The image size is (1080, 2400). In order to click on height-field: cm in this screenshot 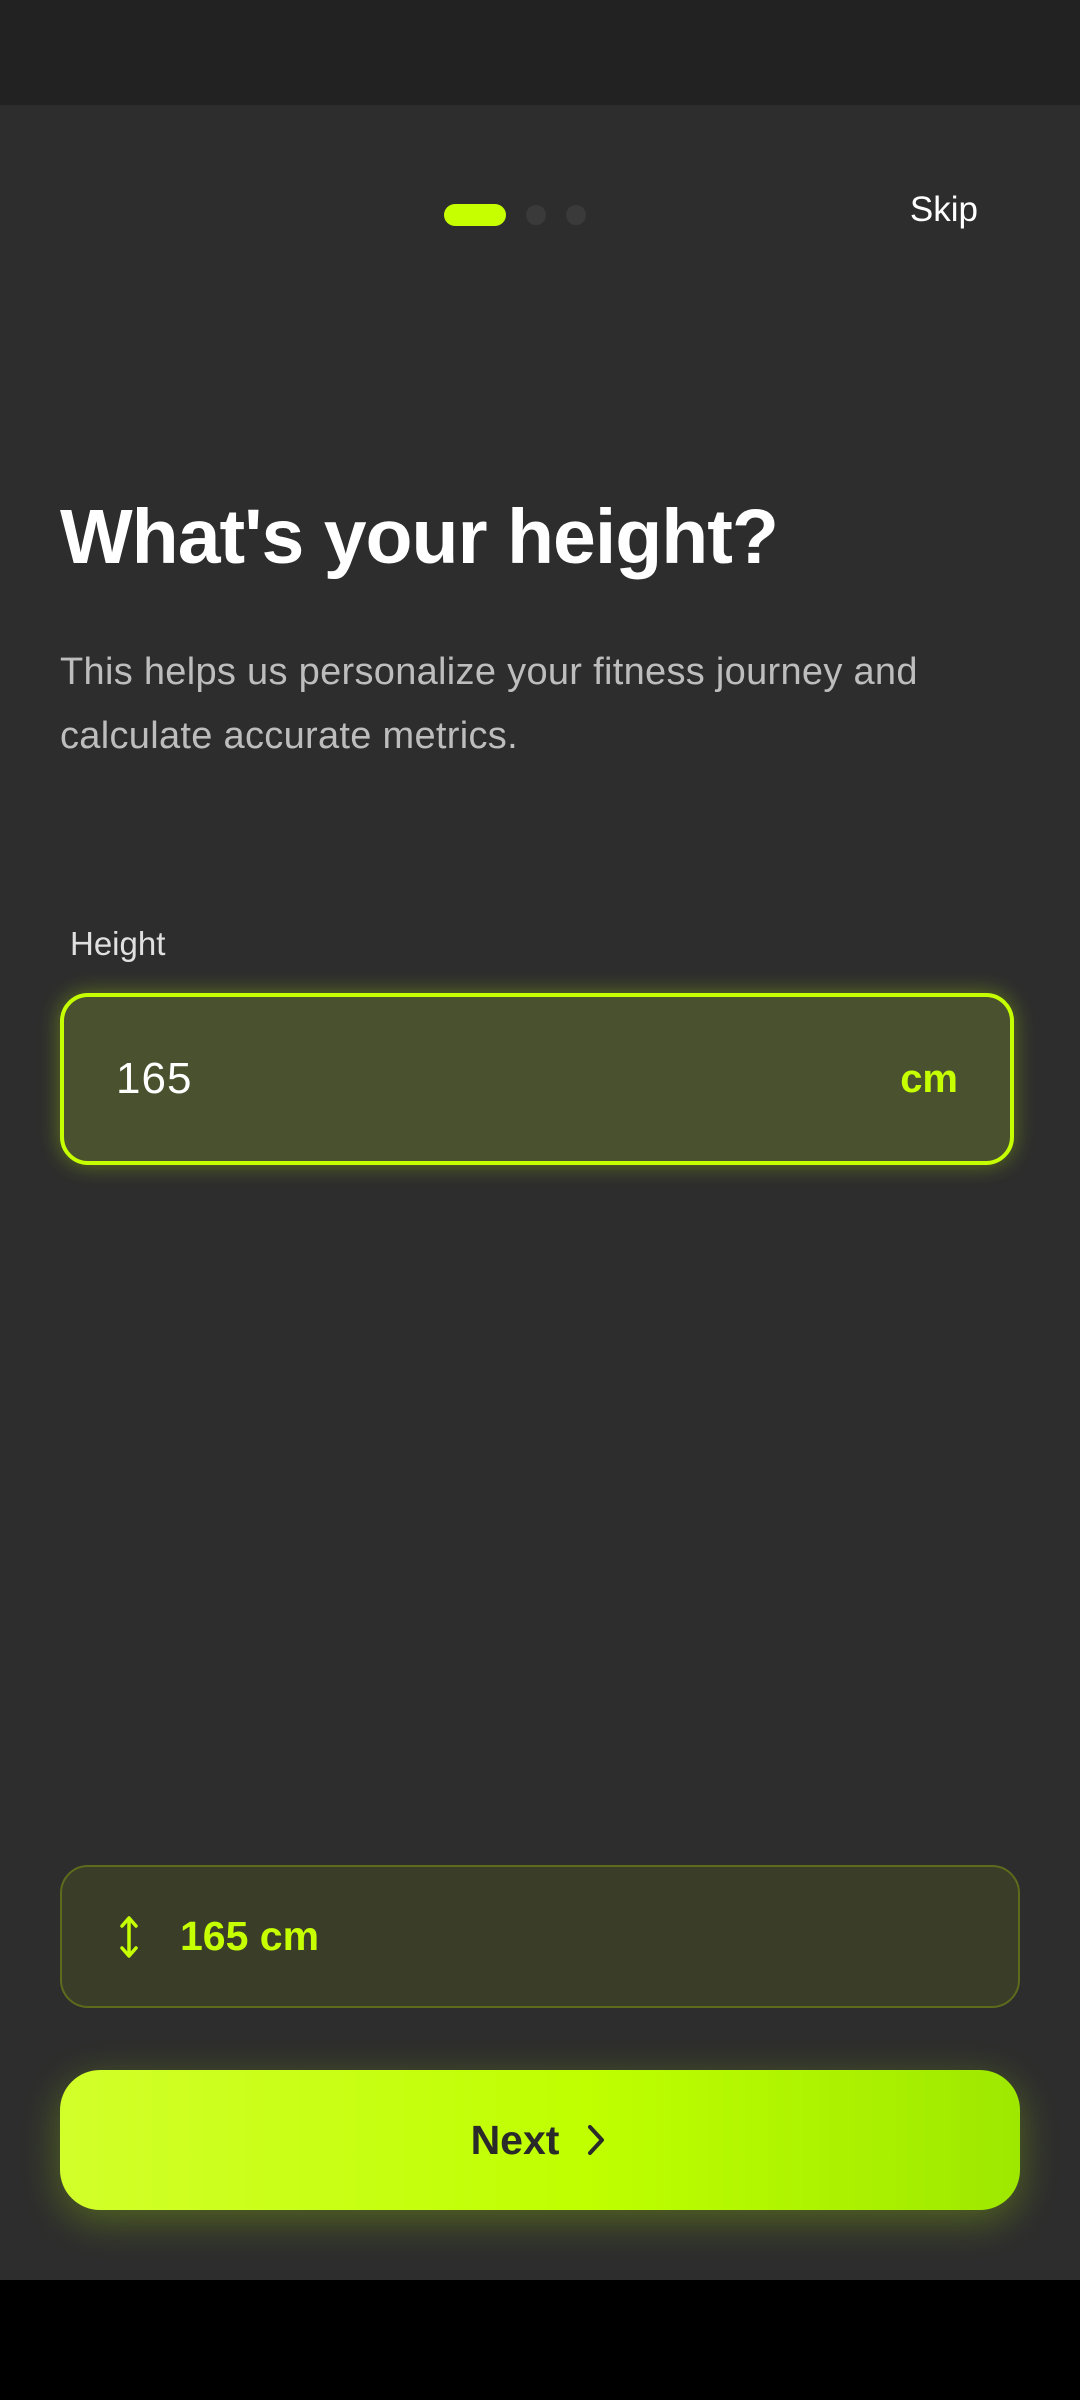, I will do `click(537, 1079)`.